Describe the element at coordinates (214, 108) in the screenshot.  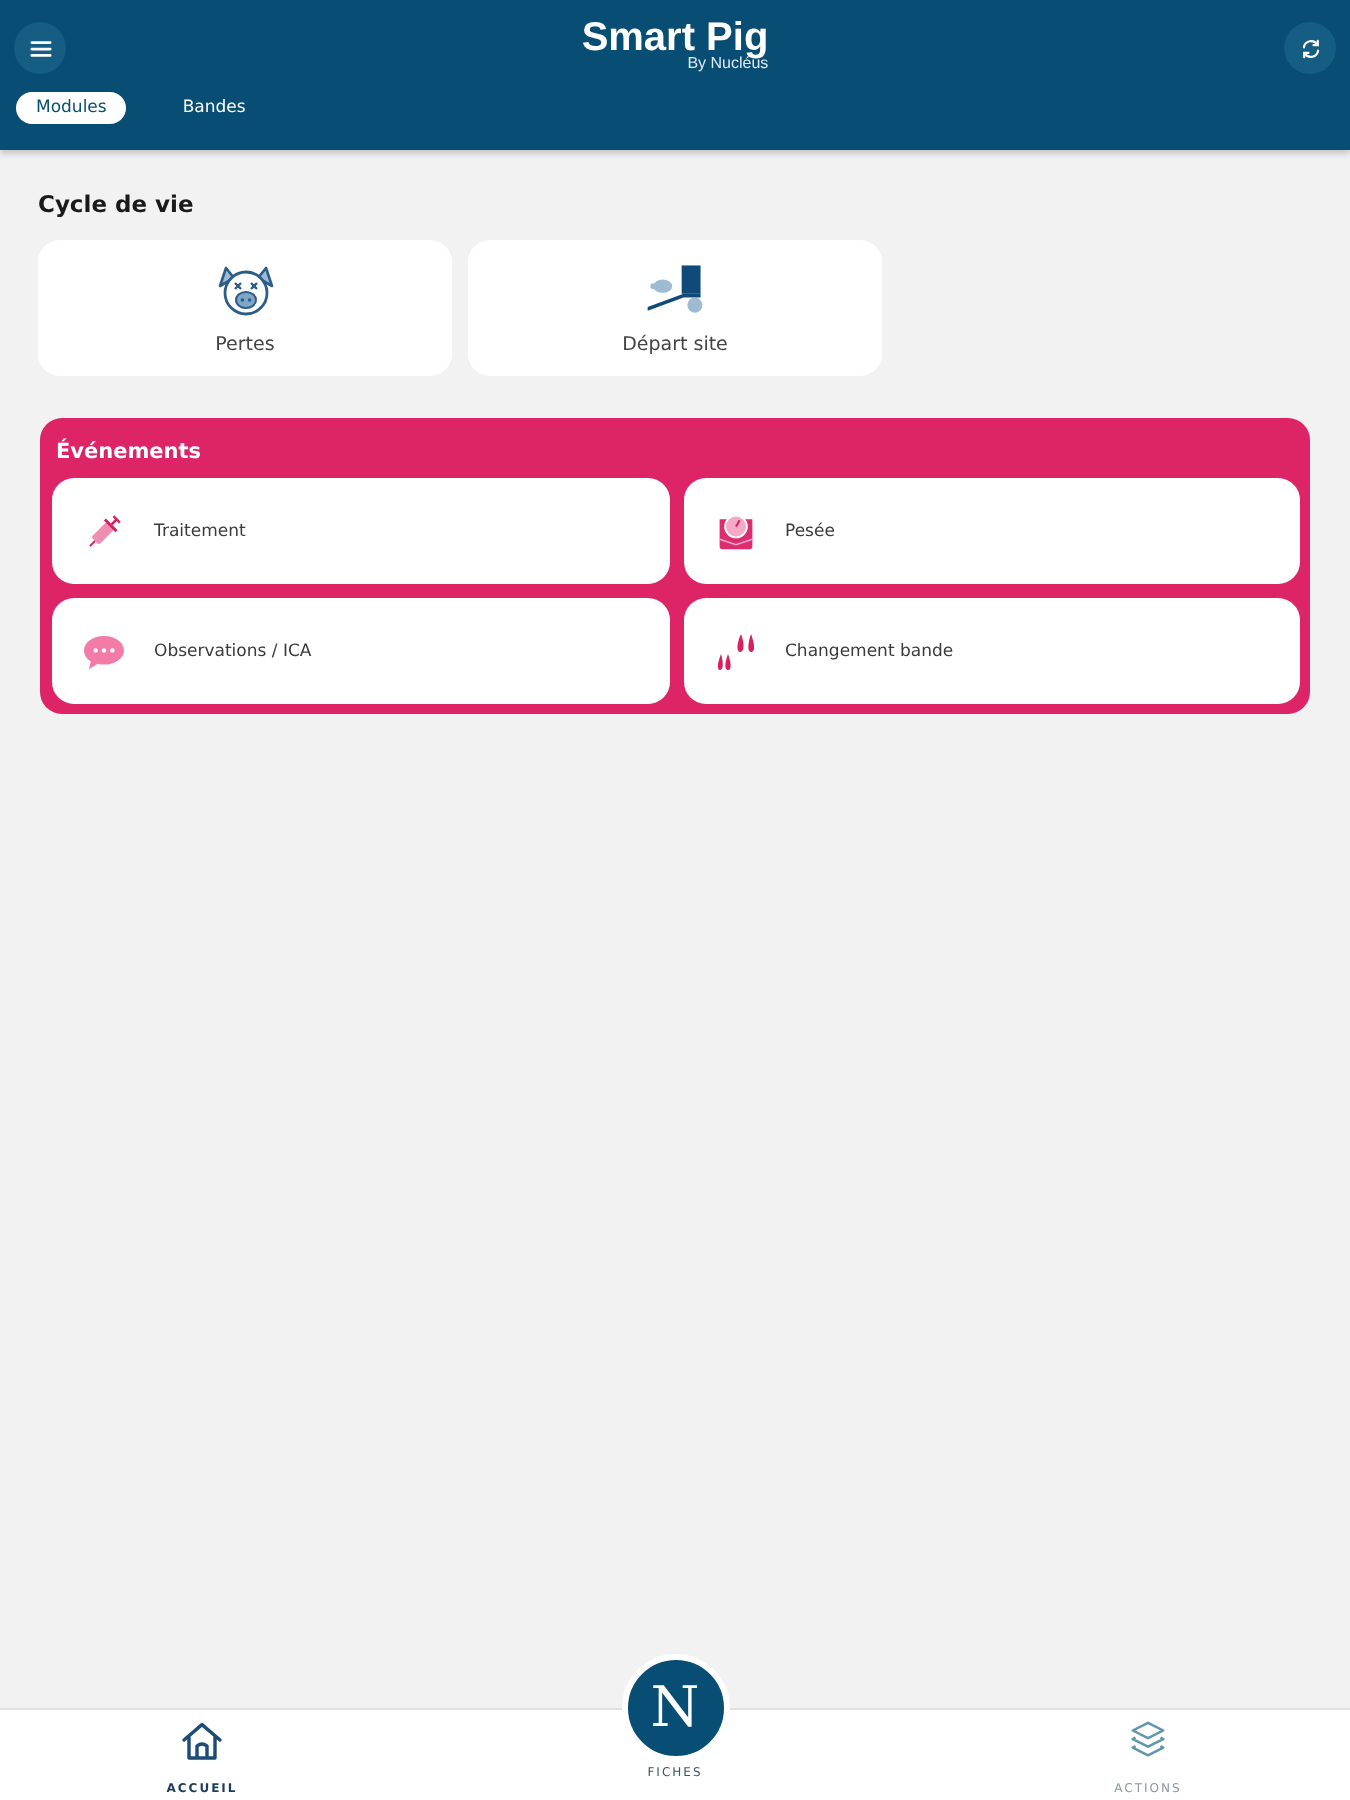
I see `module-tab: Bandes` at that location.